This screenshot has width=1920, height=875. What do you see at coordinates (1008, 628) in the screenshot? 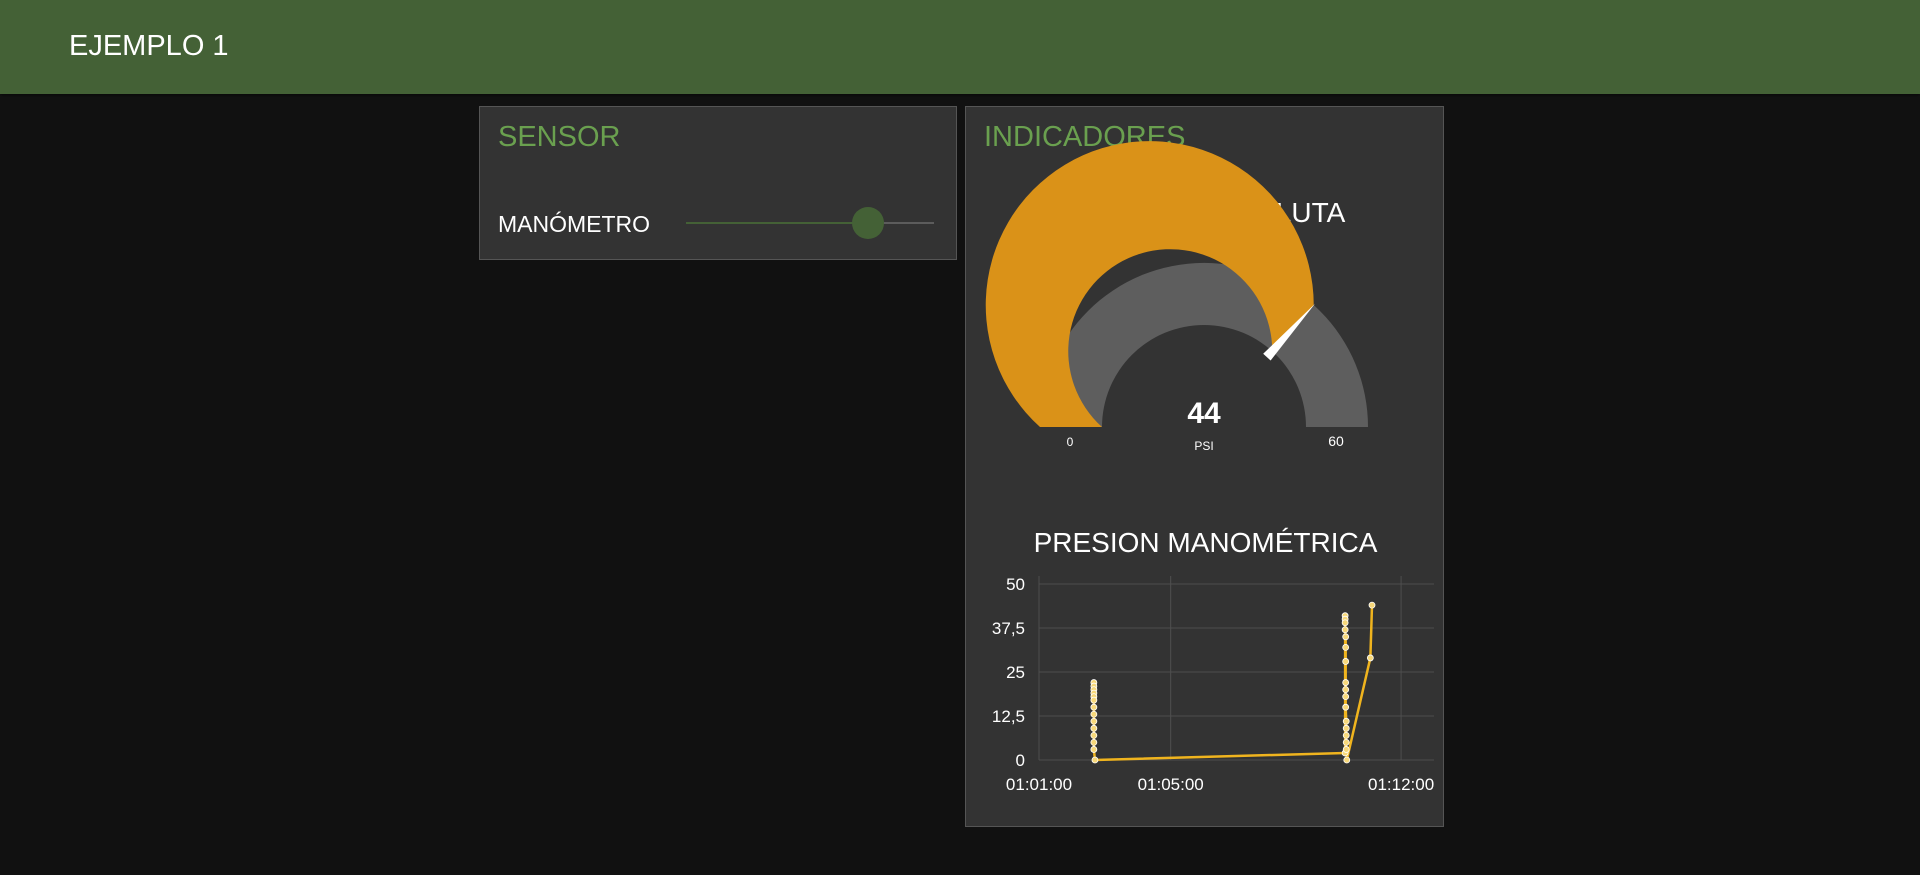
I see `y-tick-label: 37,5` at bounding box center [1008, 628].